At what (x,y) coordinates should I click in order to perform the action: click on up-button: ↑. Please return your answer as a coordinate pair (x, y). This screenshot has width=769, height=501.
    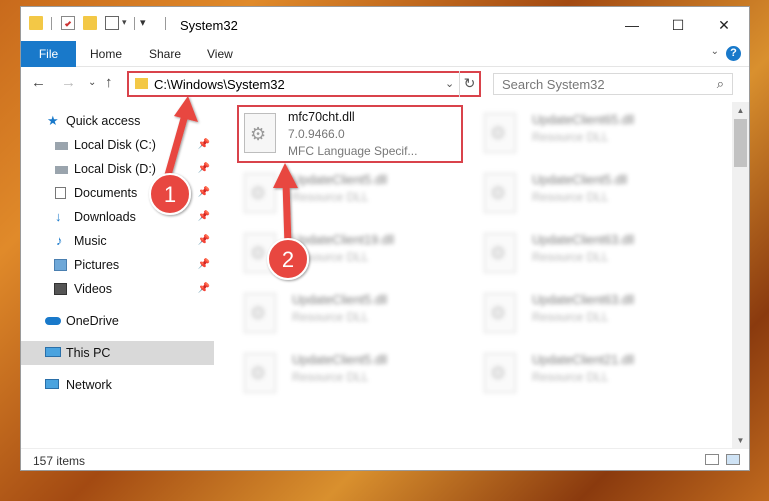
    Looking at the image, I should click on (109, 82).